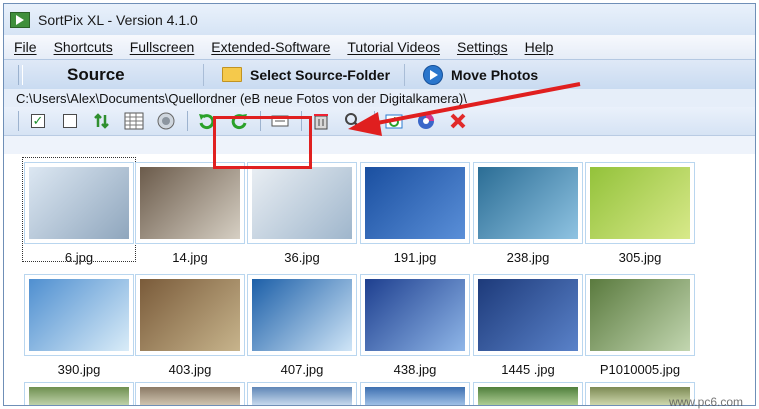  What do you see at coordinates (705, 402) in the screenshot?
I see `watermark-text: www.pc6.com` at bounding box center [705, 402].